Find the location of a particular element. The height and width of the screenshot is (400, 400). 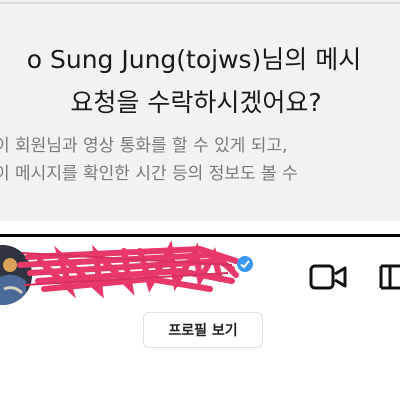

request-headline-line2: 요청을 수락하시겠어요? is located at coordinates (196, 102).